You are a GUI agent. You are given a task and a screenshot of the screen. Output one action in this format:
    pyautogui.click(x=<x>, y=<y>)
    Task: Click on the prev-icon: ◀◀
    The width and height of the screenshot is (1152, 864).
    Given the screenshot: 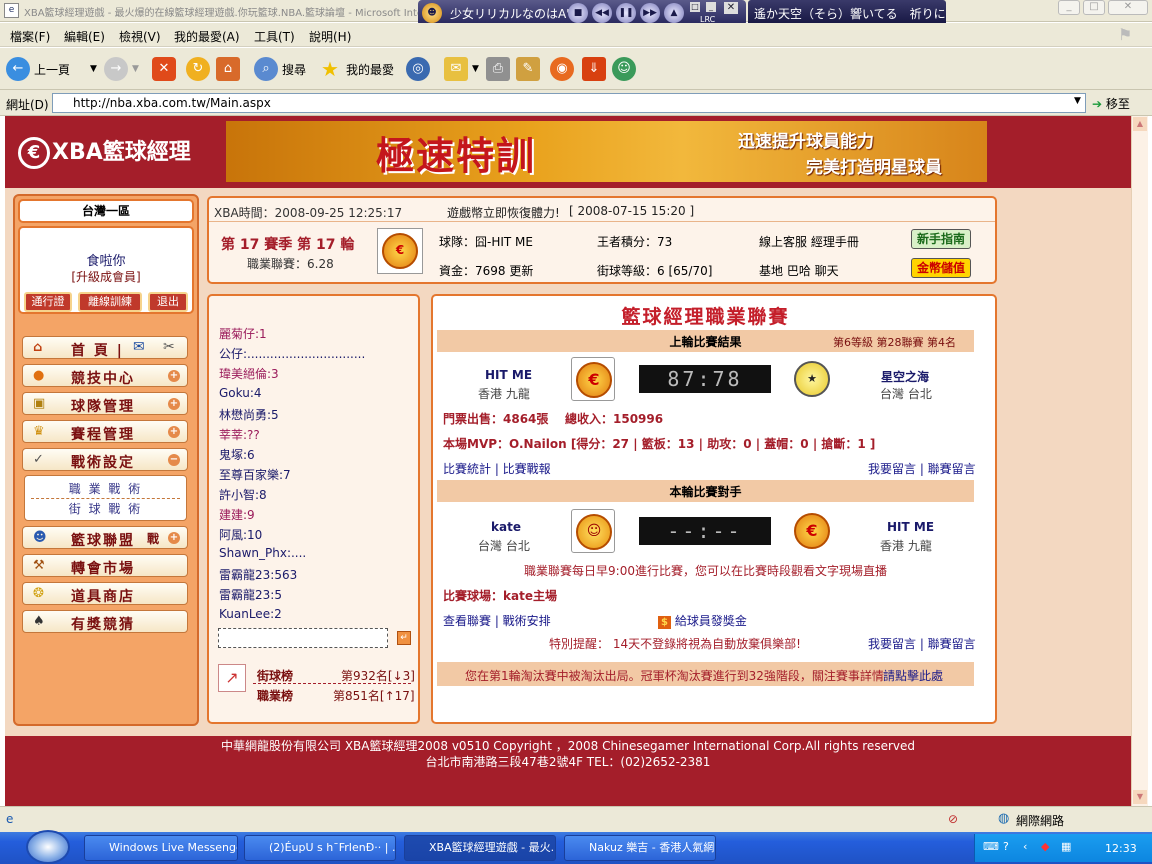 What is the action you would take?
    pyautogui.click(x=602, y=13)
    